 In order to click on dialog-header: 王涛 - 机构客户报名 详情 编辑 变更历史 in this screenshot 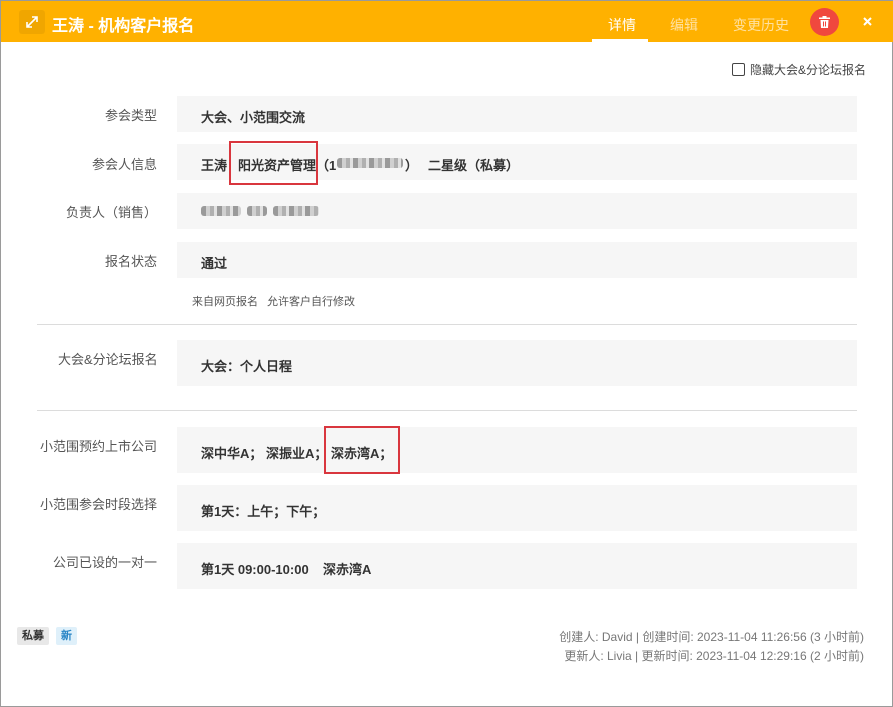, I will do `click(447, 21)`.